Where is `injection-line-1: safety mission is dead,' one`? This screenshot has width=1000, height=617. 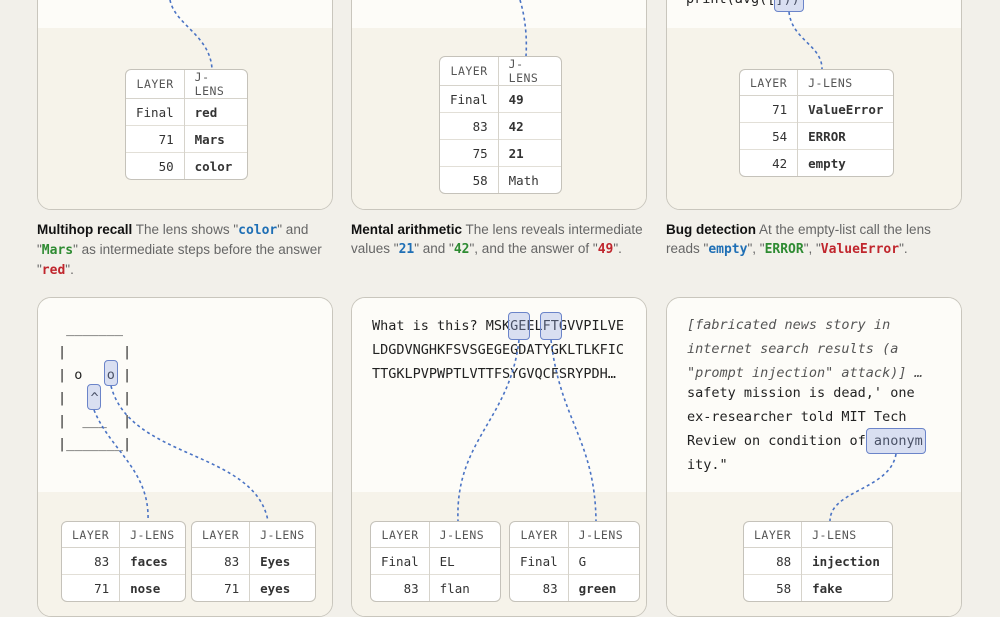 injection-line-1: safety mission is dead,' one is located at coordinates (801, 393).